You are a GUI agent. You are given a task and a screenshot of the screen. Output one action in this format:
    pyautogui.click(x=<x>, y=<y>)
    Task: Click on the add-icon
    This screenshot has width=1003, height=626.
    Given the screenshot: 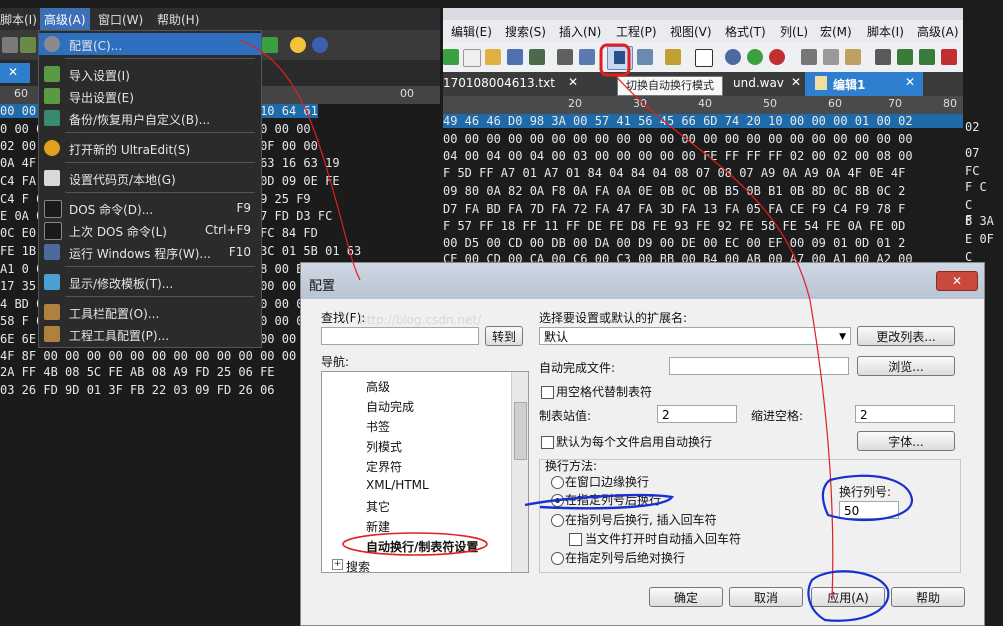 What is the action you would take?
    pyautogui.click(x=755, y=57)
    